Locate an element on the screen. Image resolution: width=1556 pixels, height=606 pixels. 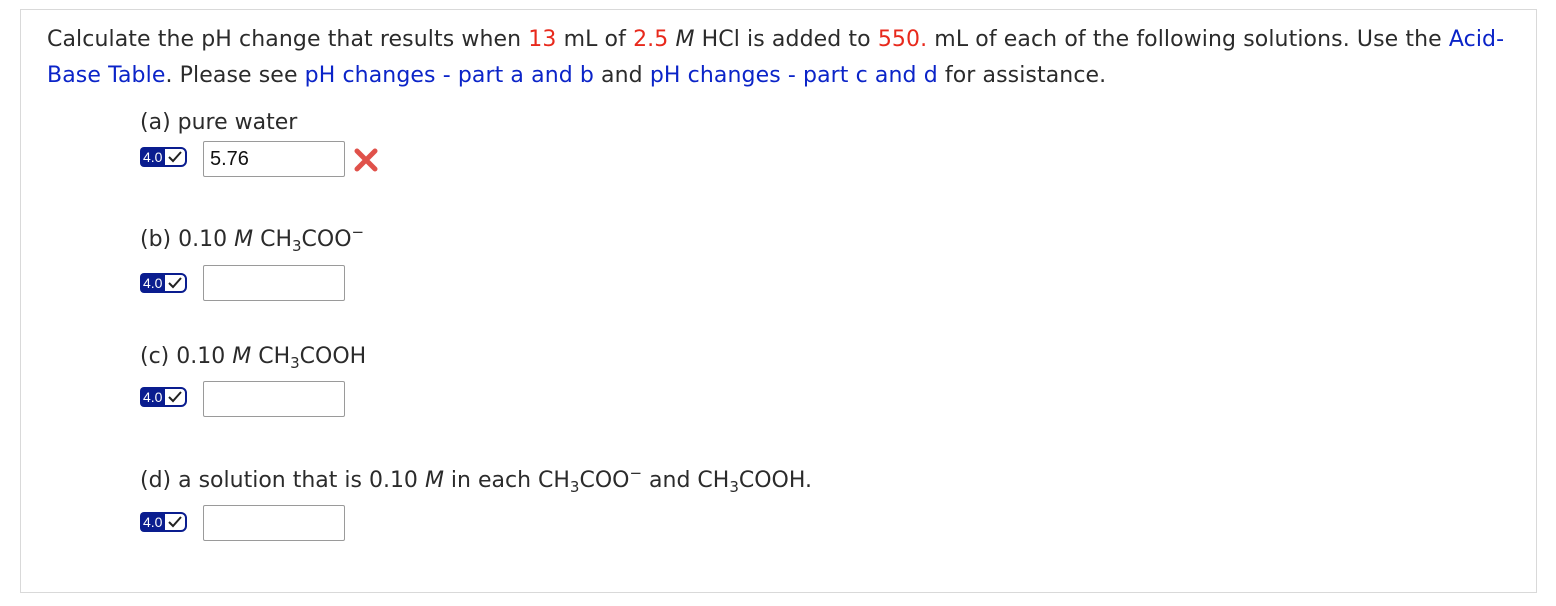
part-b-answer-input is located at coordinates (274, 283).